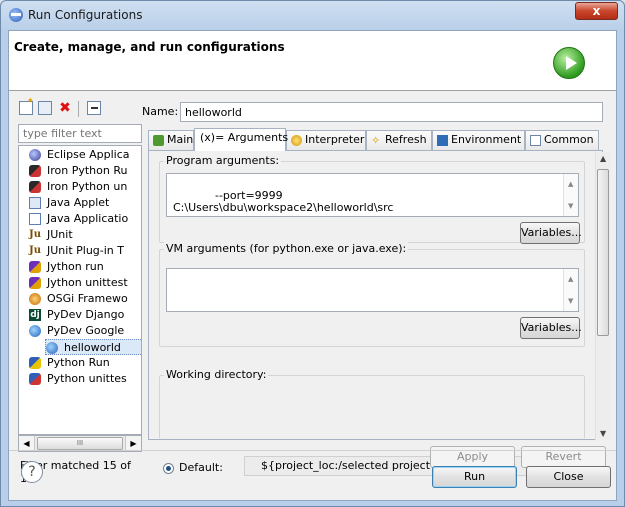  I want to click on toolbar-separator, so click(78, 109).